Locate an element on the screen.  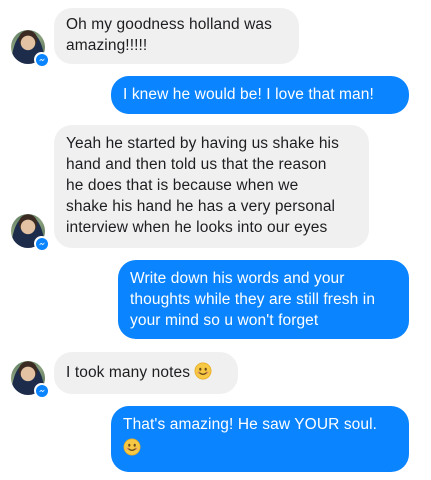
outgoing-message-bubble: I knew he would be! I love that man! is located at coordinates (260, 95).